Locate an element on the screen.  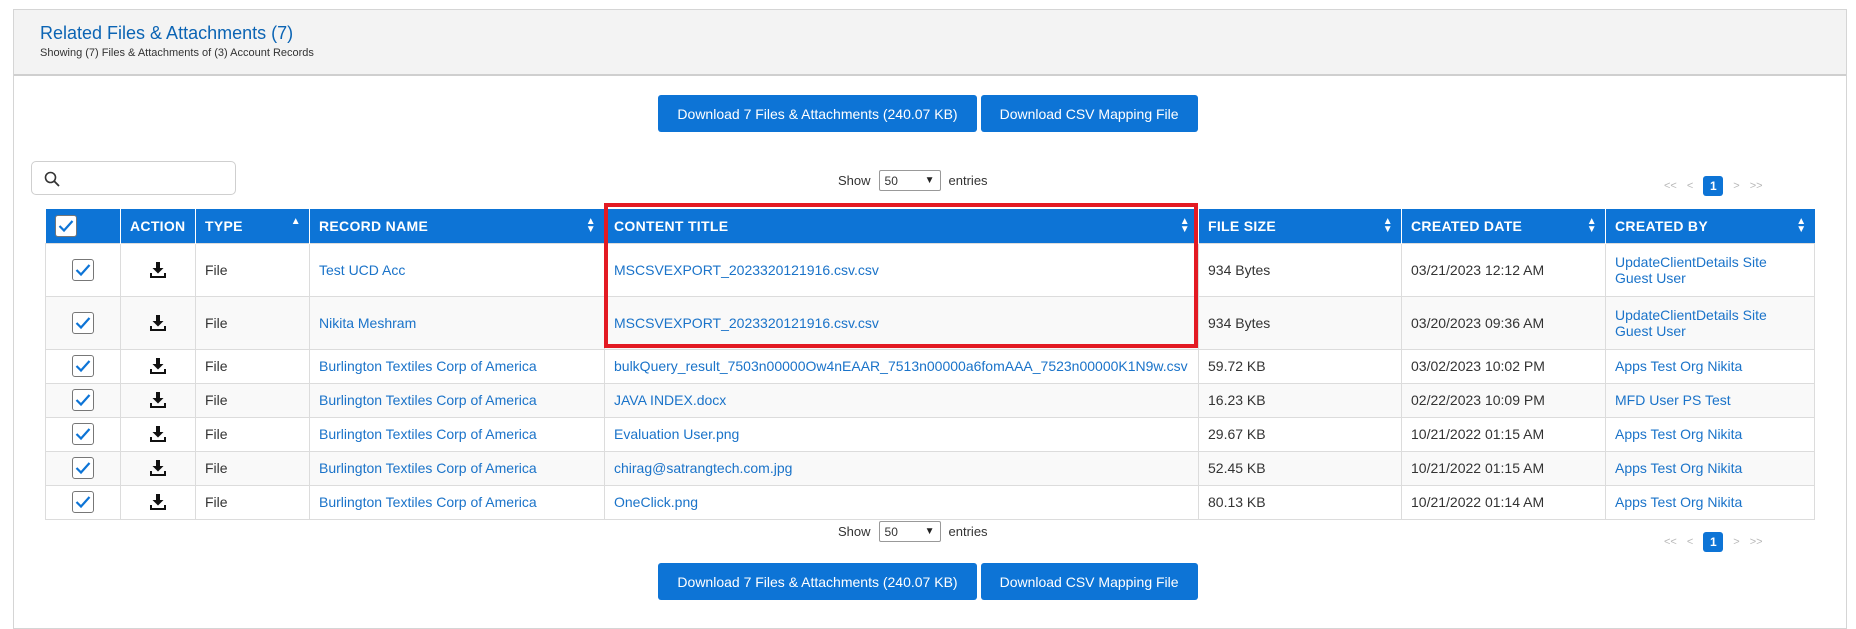
content-title-link: Evaluation User.png is located at coordinates (676, 434).